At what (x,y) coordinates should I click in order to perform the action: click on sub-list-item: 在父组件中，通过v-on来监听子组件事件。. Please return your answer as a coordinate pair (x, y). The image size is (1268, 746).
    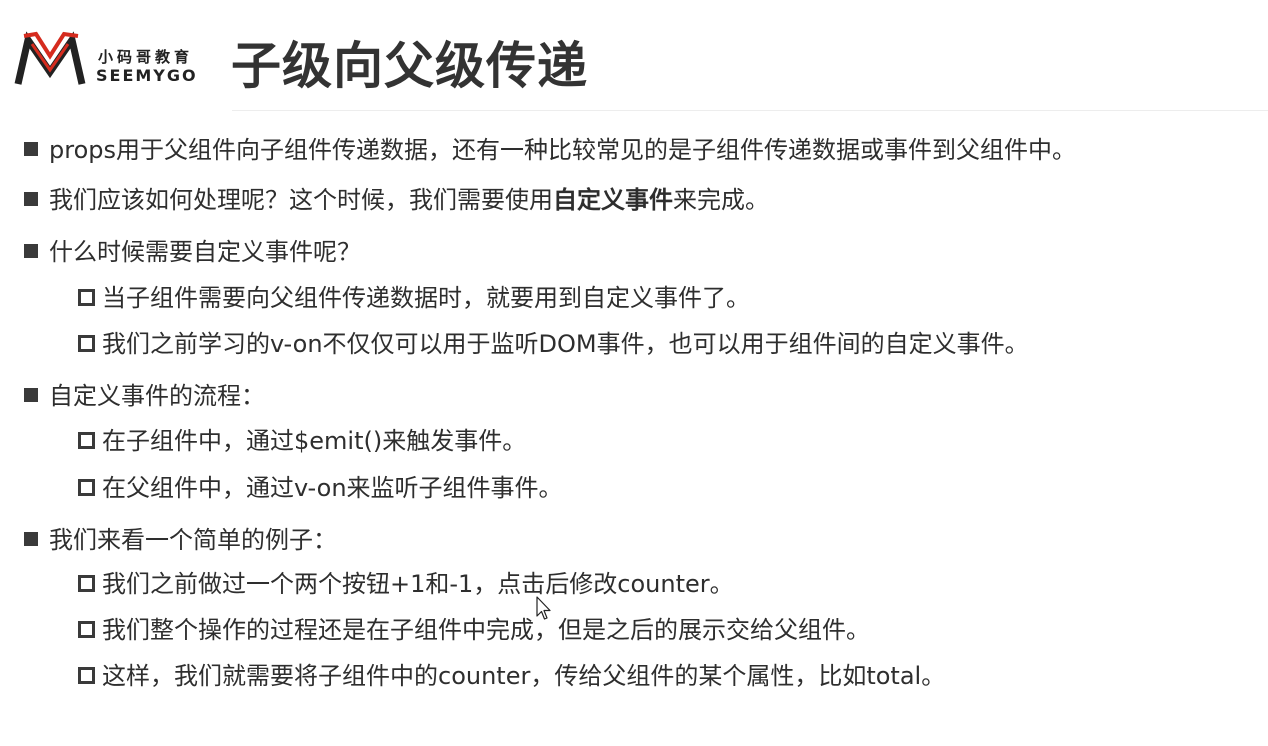
    Looking at the image, I should click on (320, 488).